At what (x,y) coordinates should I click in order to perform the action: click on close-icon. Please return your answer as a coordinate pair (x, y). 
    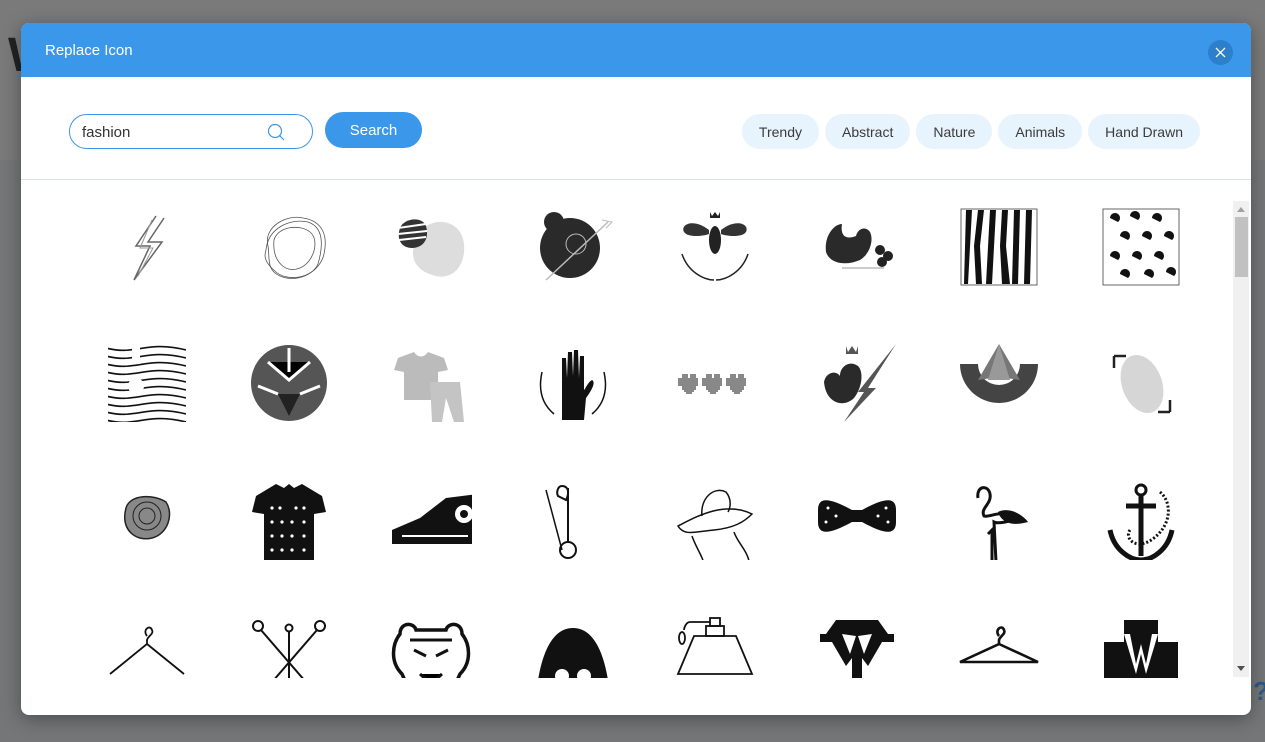
    Looking at the image, I should click on (1220, 52).